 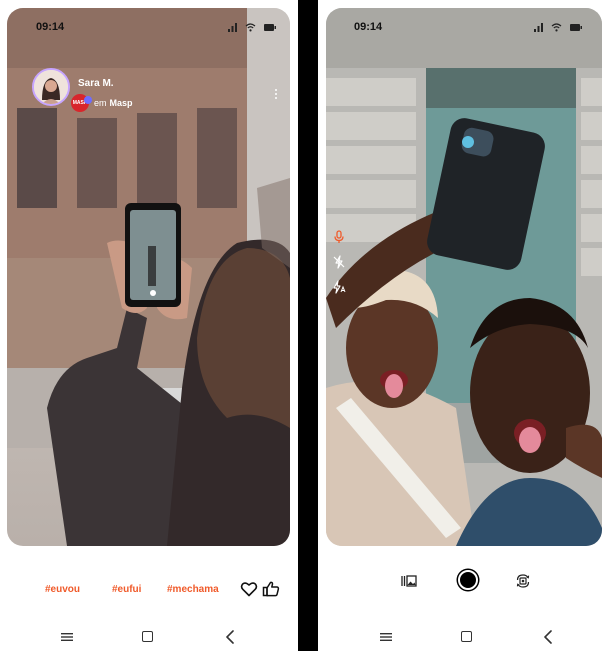 I want to click on mic-toggle, so click(x=339, y=237).